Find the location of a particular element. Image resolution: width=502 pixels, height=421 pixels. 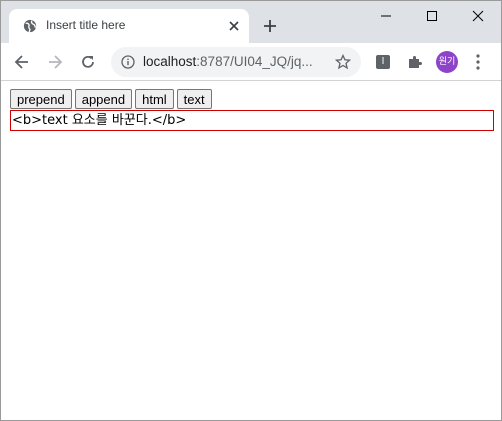

text-button: text is located at coordinates (194, 99).